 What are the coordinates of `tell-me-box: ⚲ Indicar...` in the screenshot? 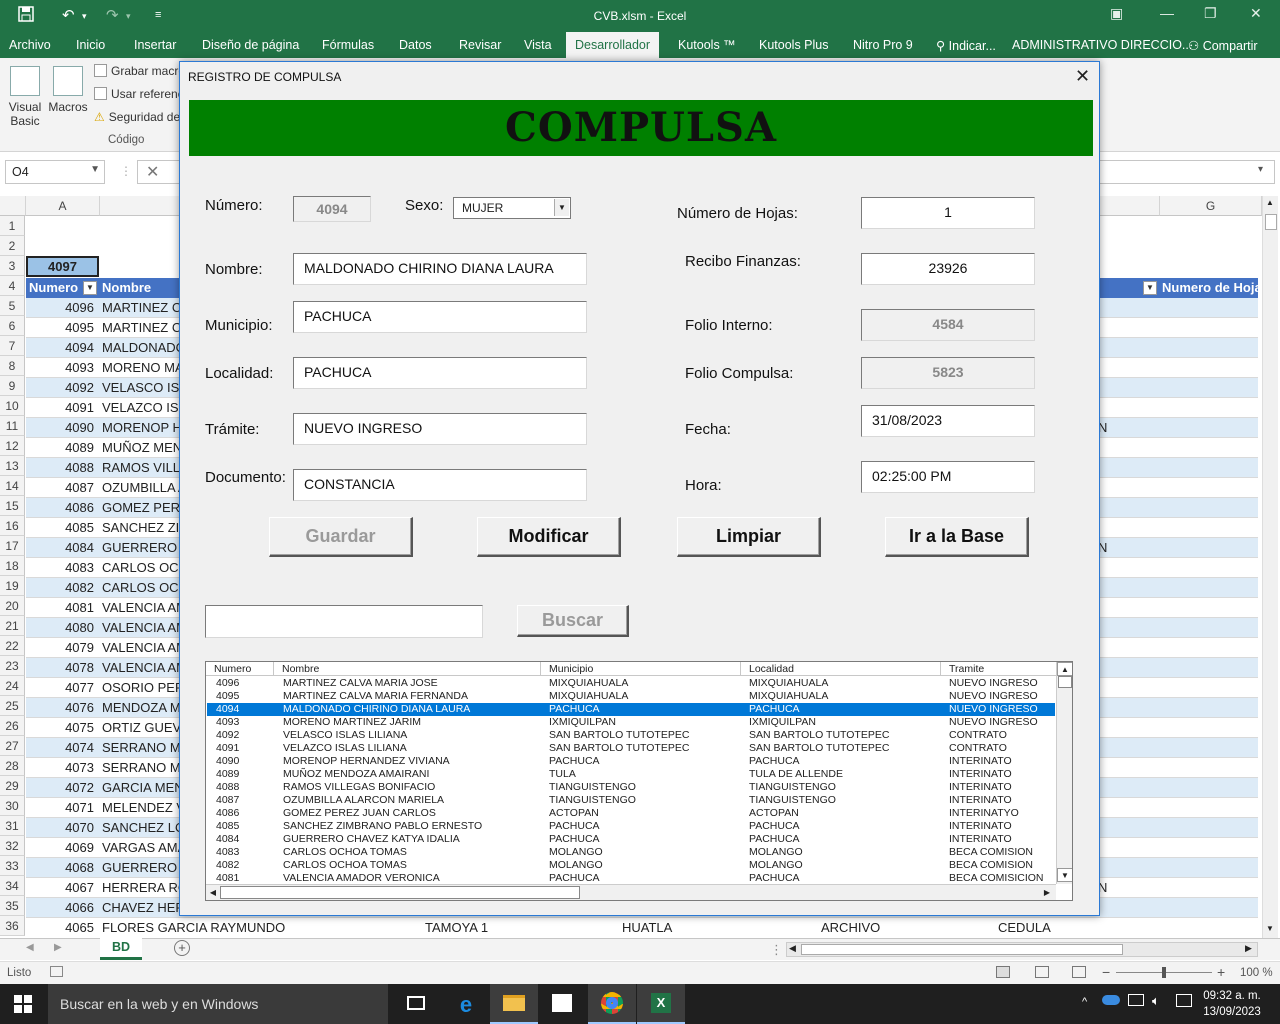 It's located at (966, 45).